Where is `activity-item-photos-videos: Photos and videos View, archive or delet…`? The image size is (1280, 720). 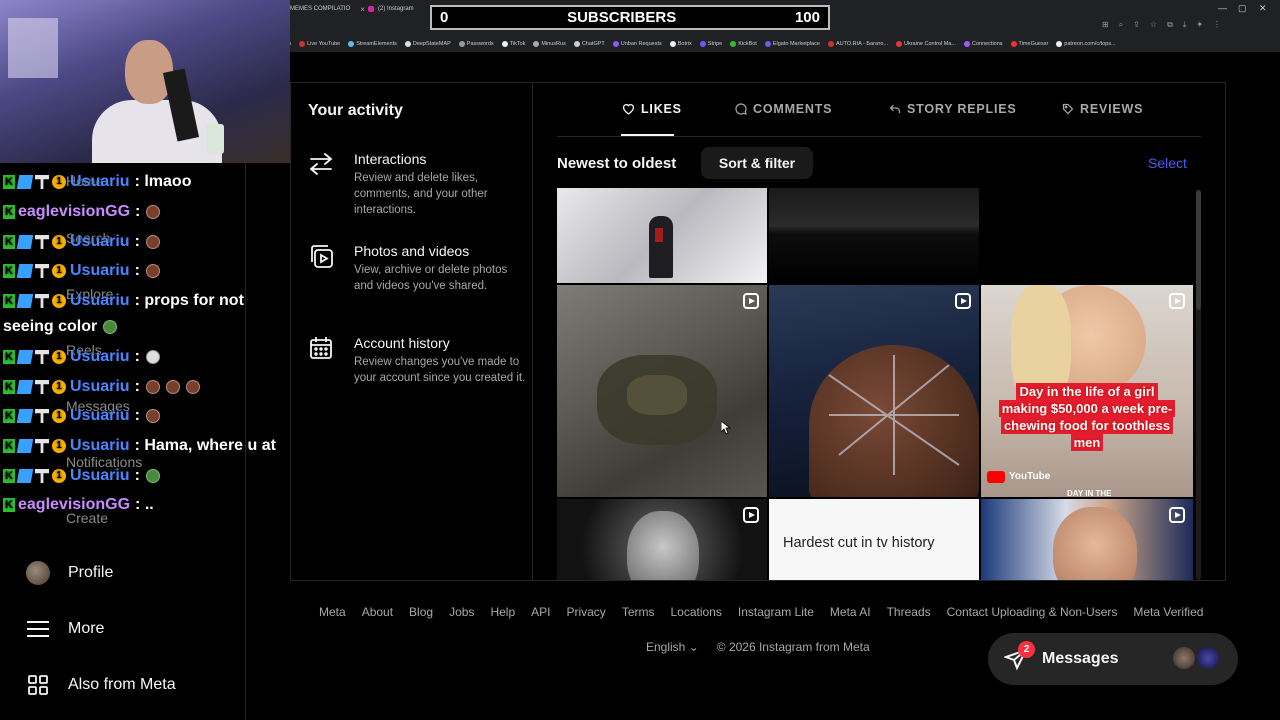 activity-item-photos-videos: Photos and videos View, archive or delet… is located at coordinates (418, 268).